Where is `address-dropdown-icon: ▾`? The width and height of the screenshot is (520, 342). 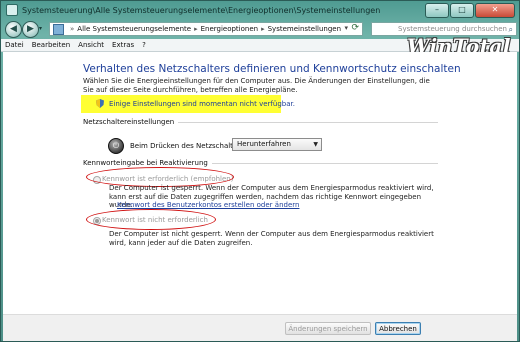
address-dropdown-icon: ▾ is located at coordinates (346, 28).